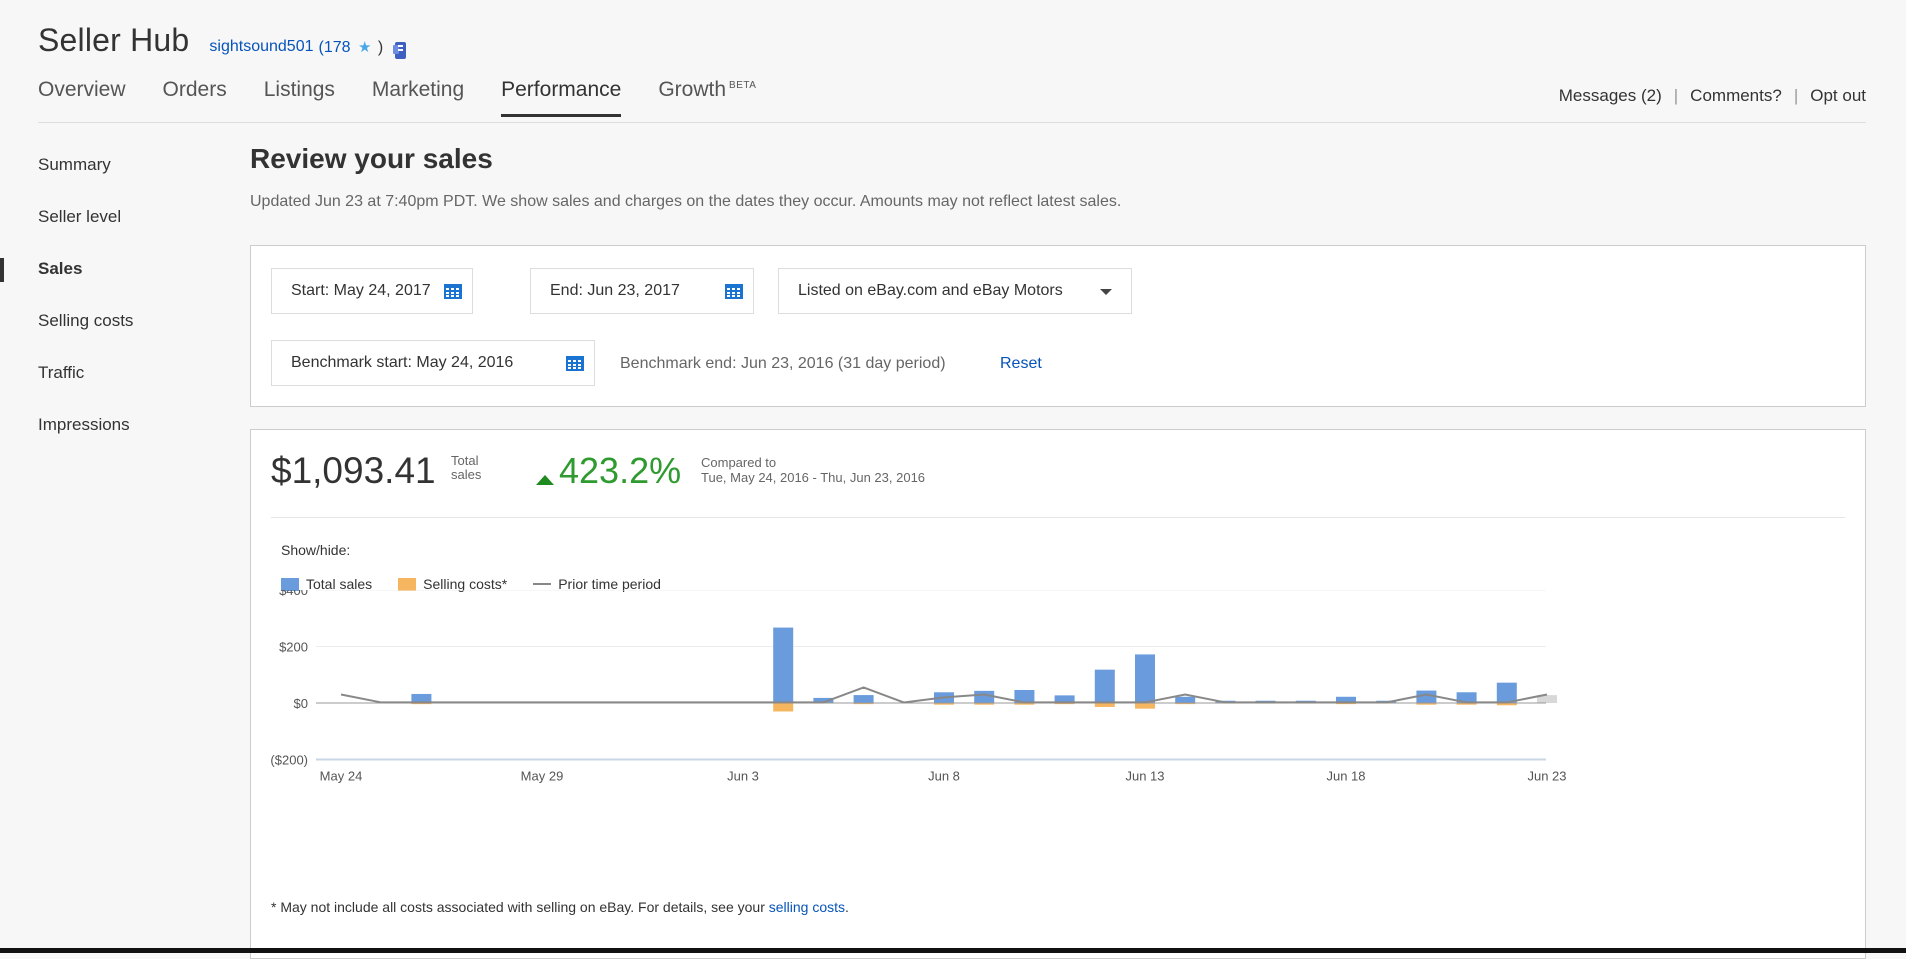 The width and height of the screenshot is (1906, 959). Describe the element at coordinates (316, 550) in the screenshot. I see `show-hide-label: Show/hide:` at that location.